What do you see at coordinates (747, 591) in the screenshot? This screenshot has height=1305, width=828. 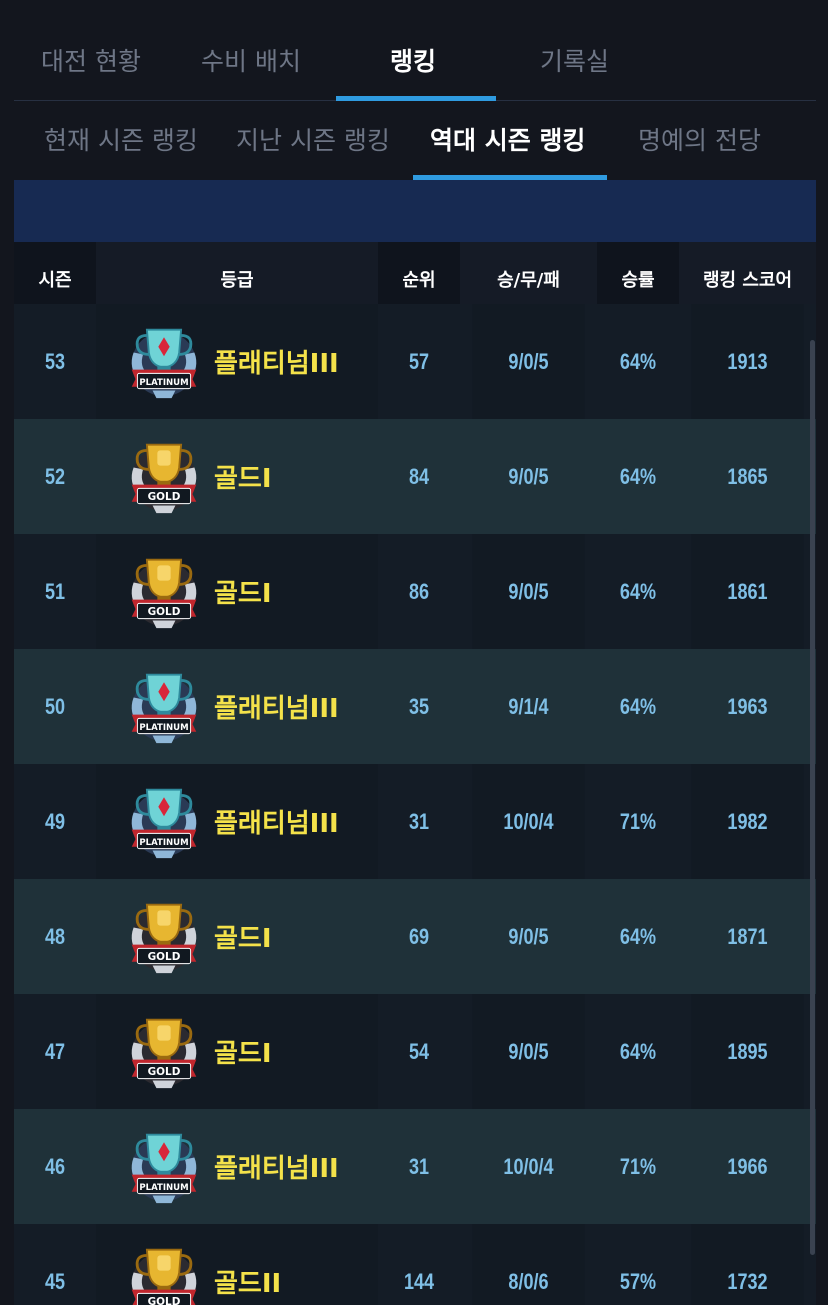 I see `ranking-score-value: 1861` at bounding box center [747, 591].